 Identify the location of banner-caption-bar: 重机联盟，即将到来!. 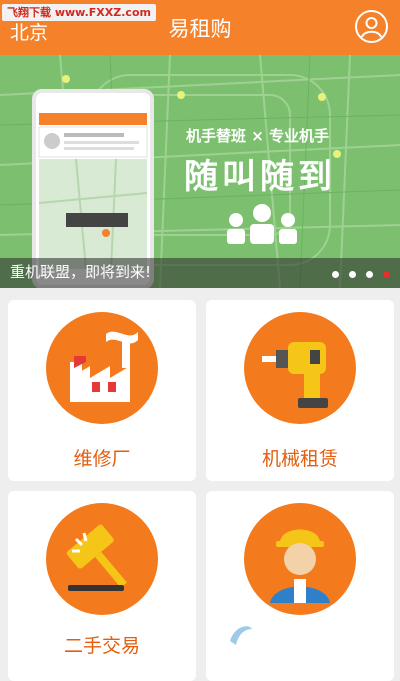
(200, 273).